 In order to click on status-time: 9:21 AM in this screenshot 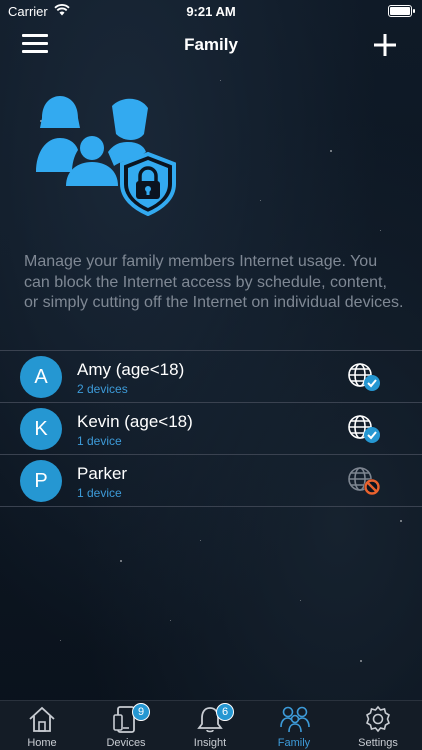, I will do `click(211, 11)`.